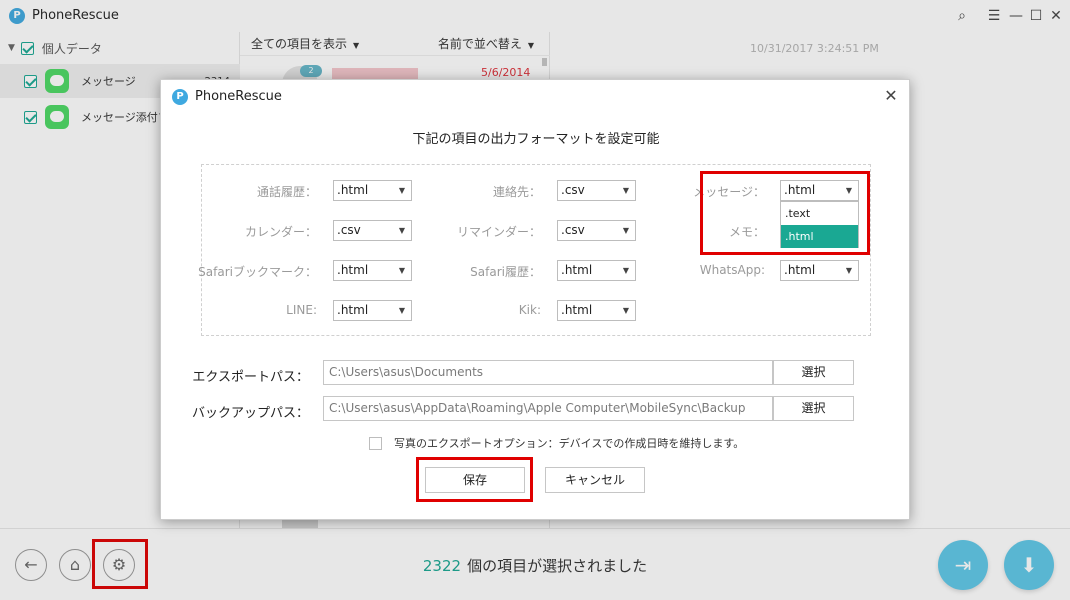 This screenshot has width=1070, height=600. What do you see at coordinates (813, 408) in the screenshot?
I see `backup-path-select-button: 選択` at bounding box center [813, 408].